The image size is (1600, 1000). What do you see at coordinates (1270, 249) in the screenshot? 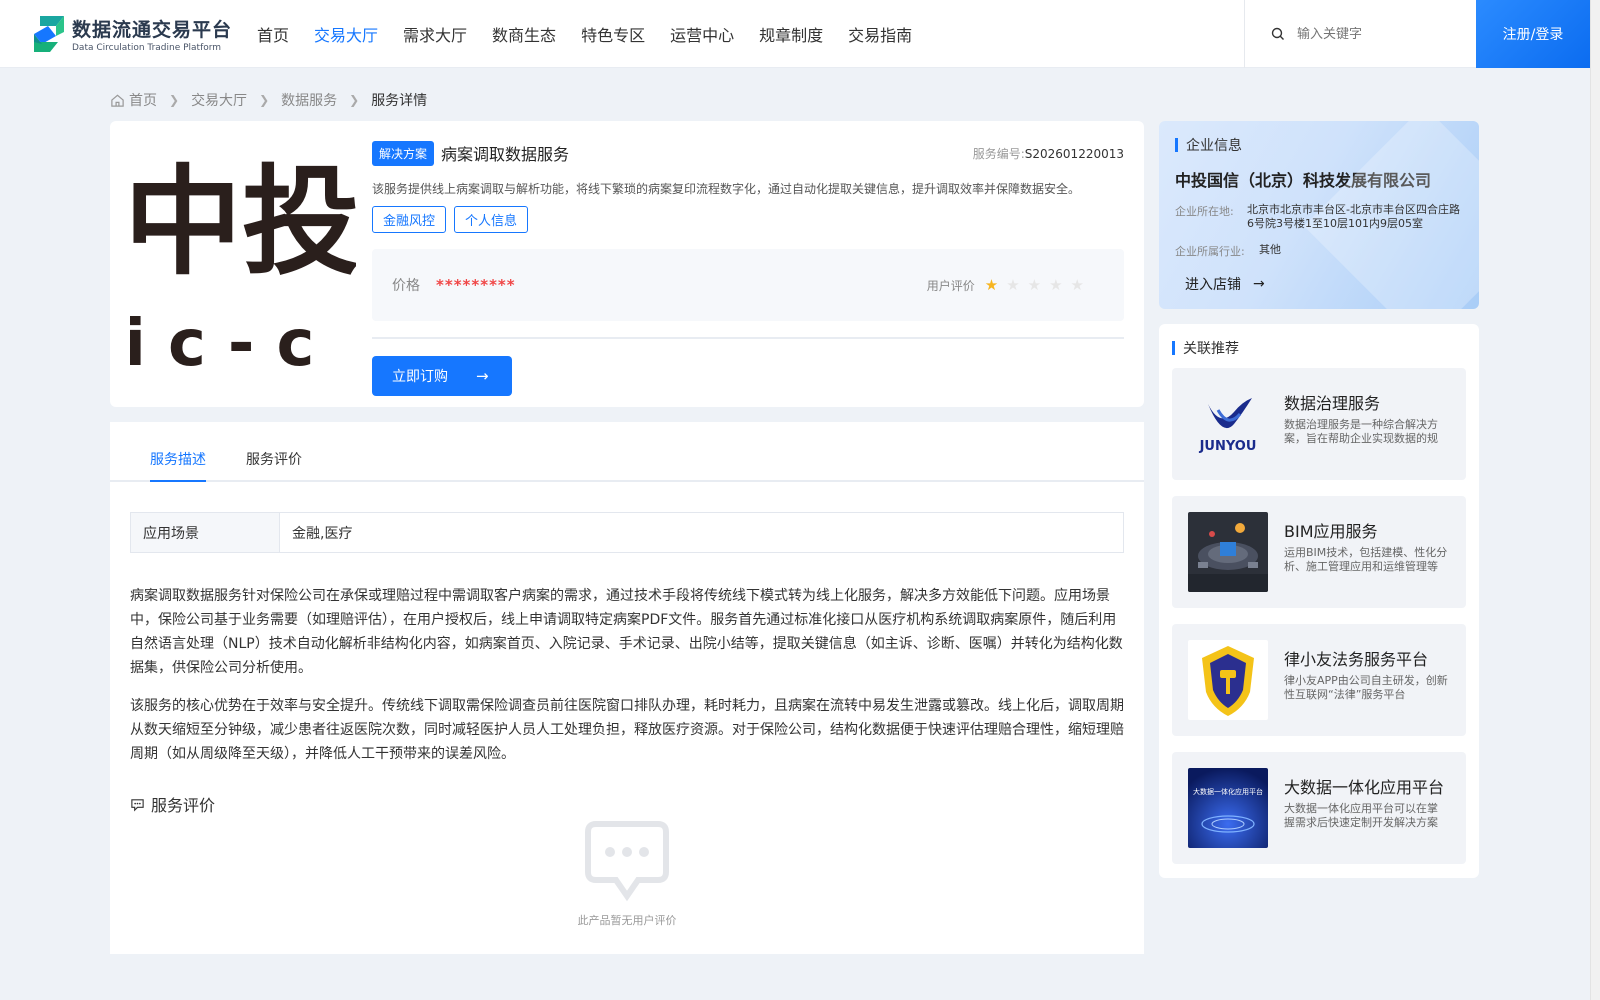
I see `company-industry: 其他` at bounding box center [1270, 249].